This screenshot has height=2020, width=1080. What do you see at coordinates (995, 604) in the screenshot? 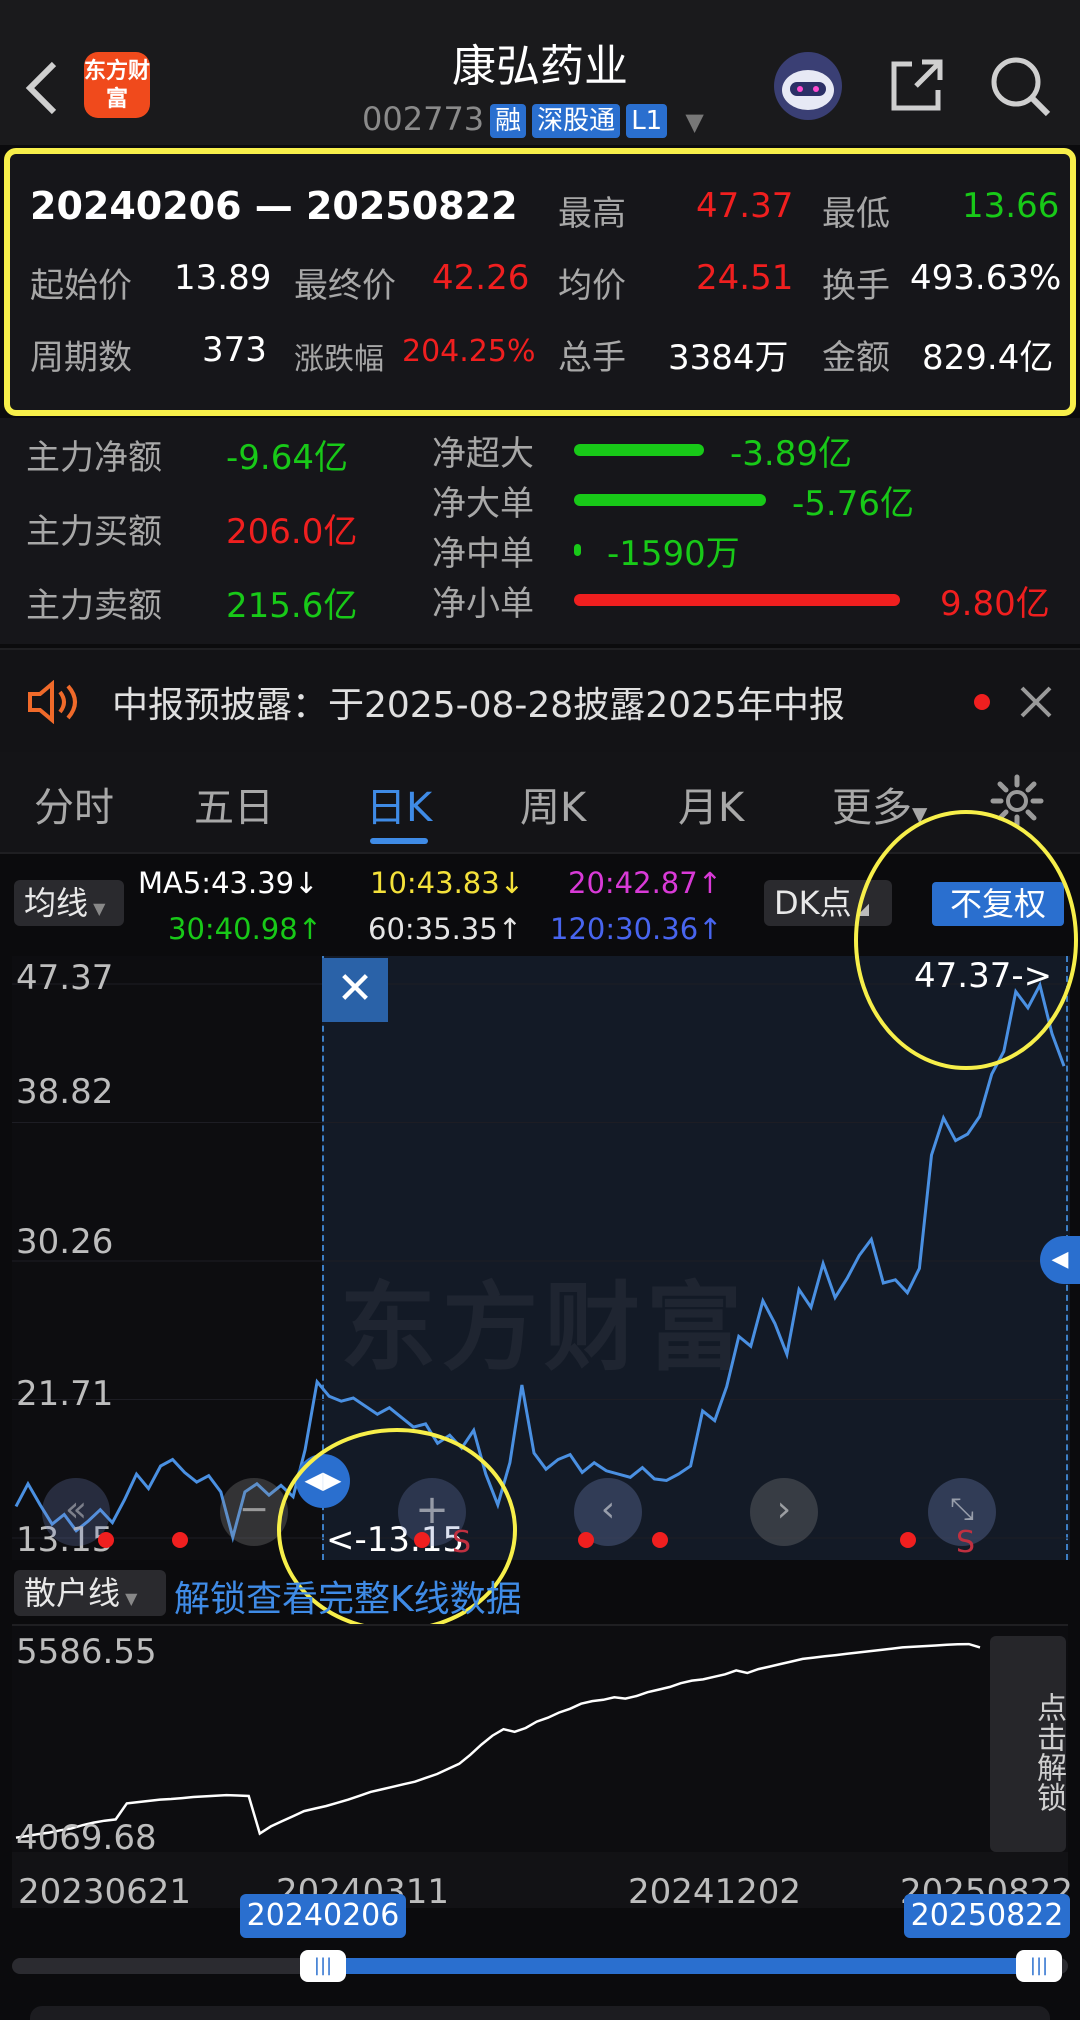
I see `net-small-value: 9.80亿` at bounding box center [995, 604].